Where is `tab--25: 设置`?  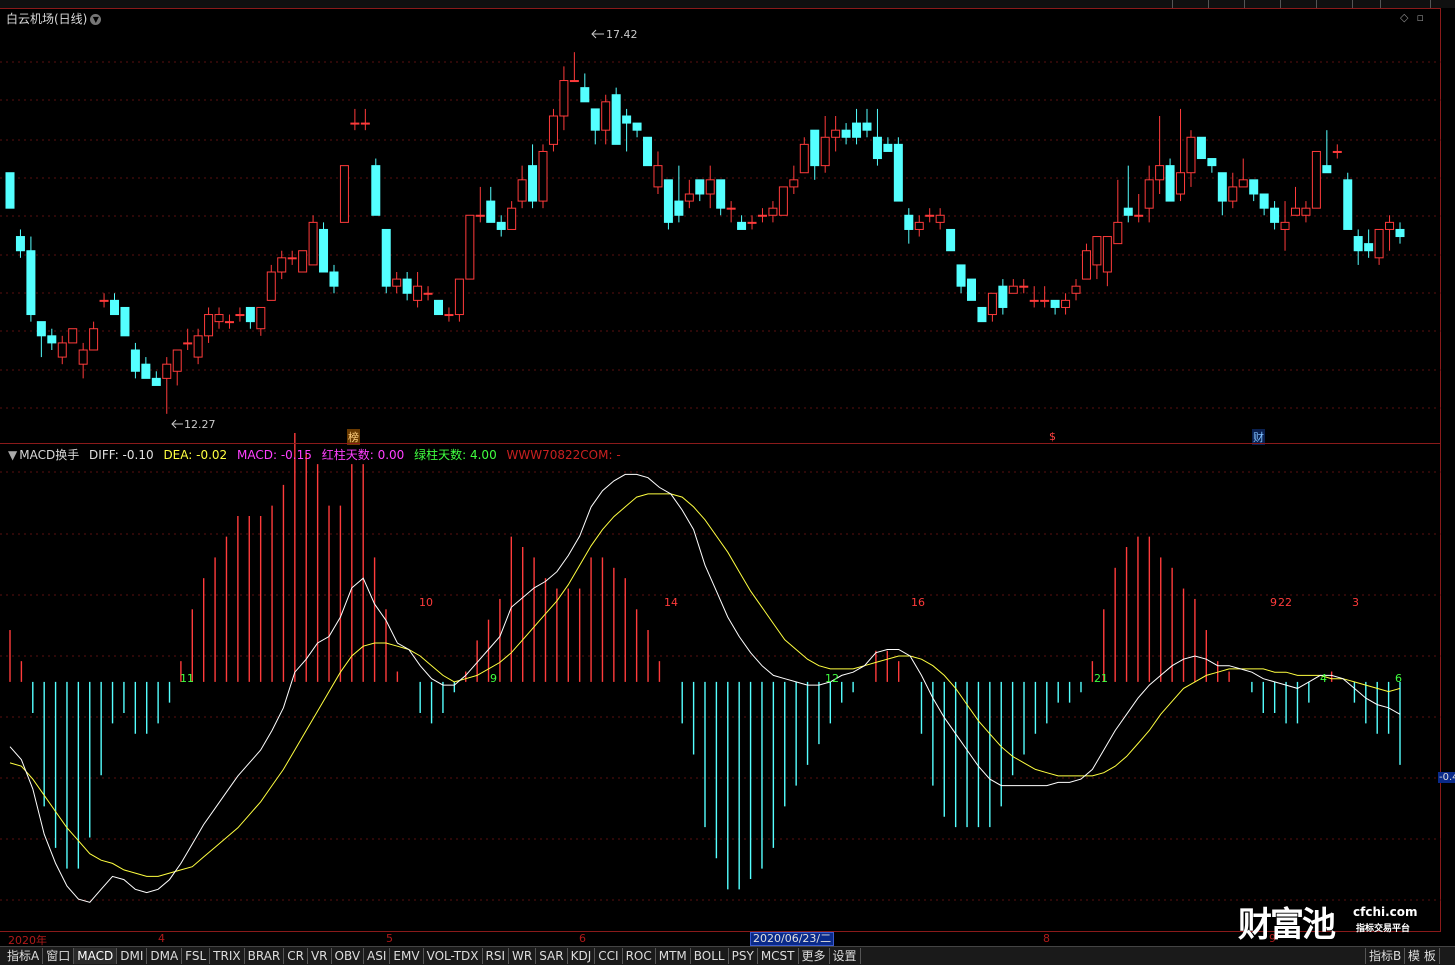 tab--25: 设置 is located at coordinates (845, 956).